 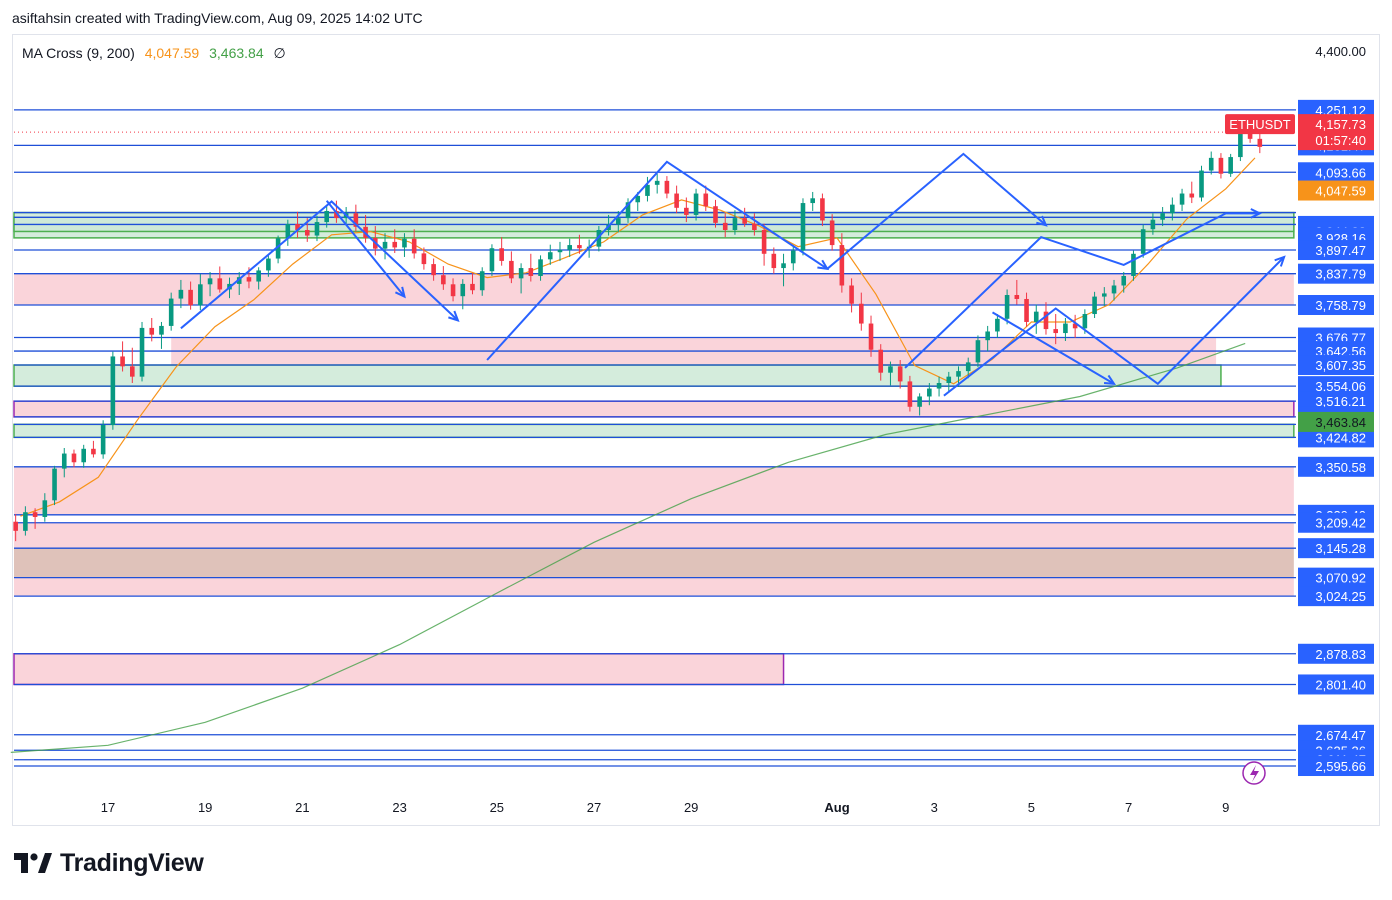 I want to click on zone-brown, so click(x=654, y=563).